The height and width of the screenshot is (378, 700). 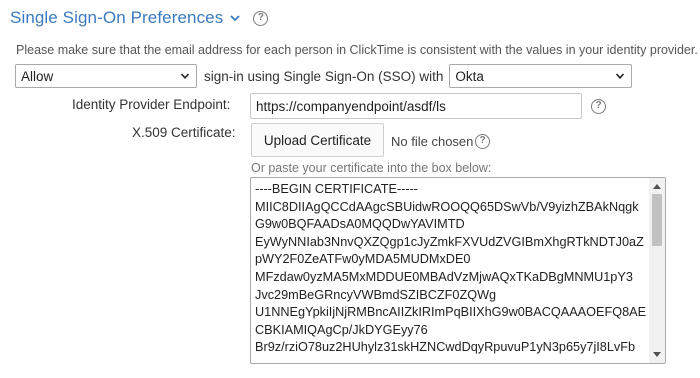 I want to click on vertical-scrollbar, so click(x=657, y=270).